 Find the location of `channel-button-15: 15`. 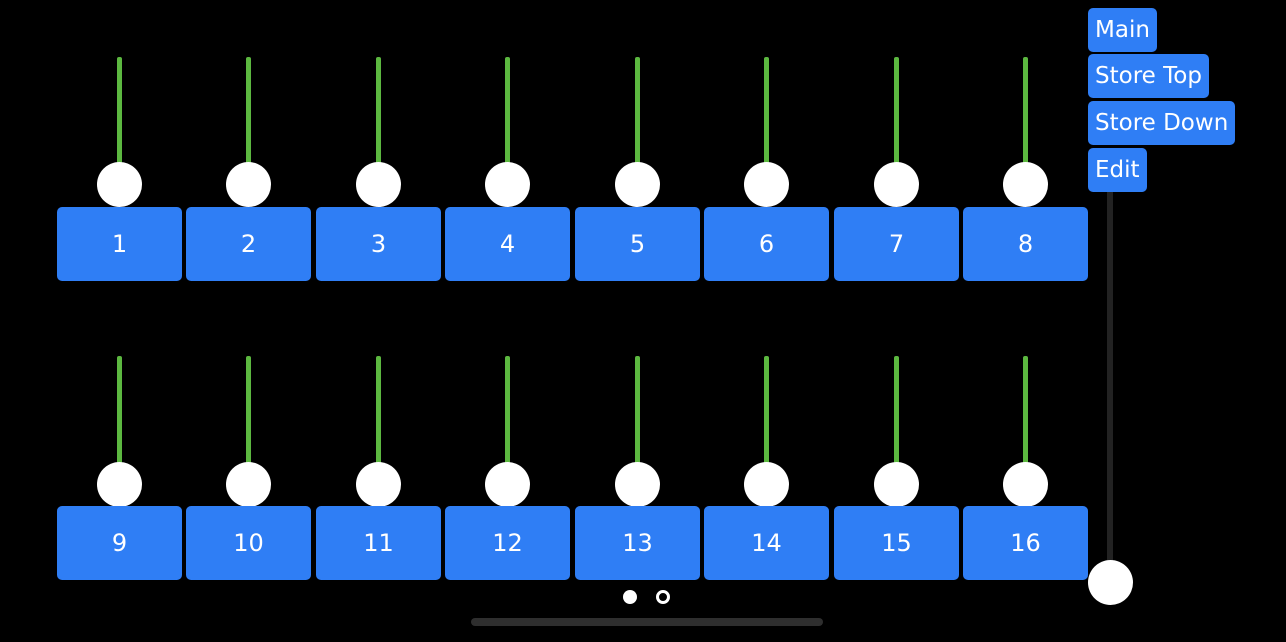

channel-button-15: 15 is located at coordinates (896, 543).